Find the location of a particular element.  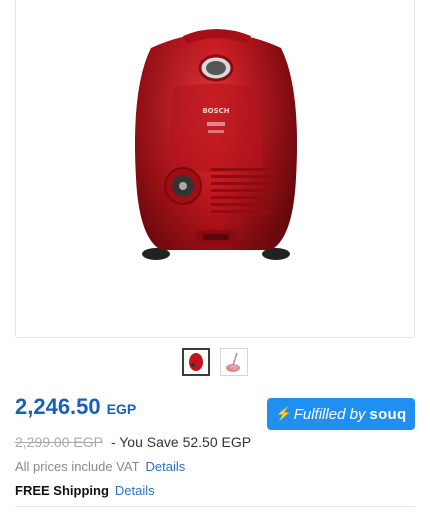

fulfilled-by-souq-badge: ⚡ Fulfilled by souq is located at coordinates (341, 414).